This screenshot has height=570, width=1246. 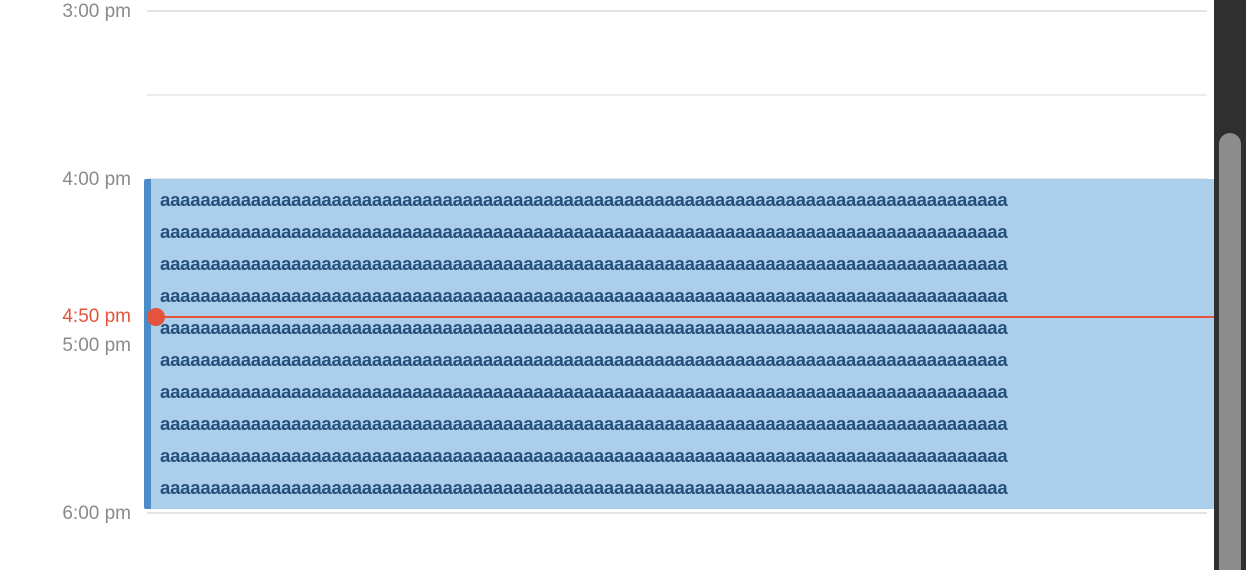 I want to click on time-label-6pm: 6:00 pm, so click(x=96, y=513).